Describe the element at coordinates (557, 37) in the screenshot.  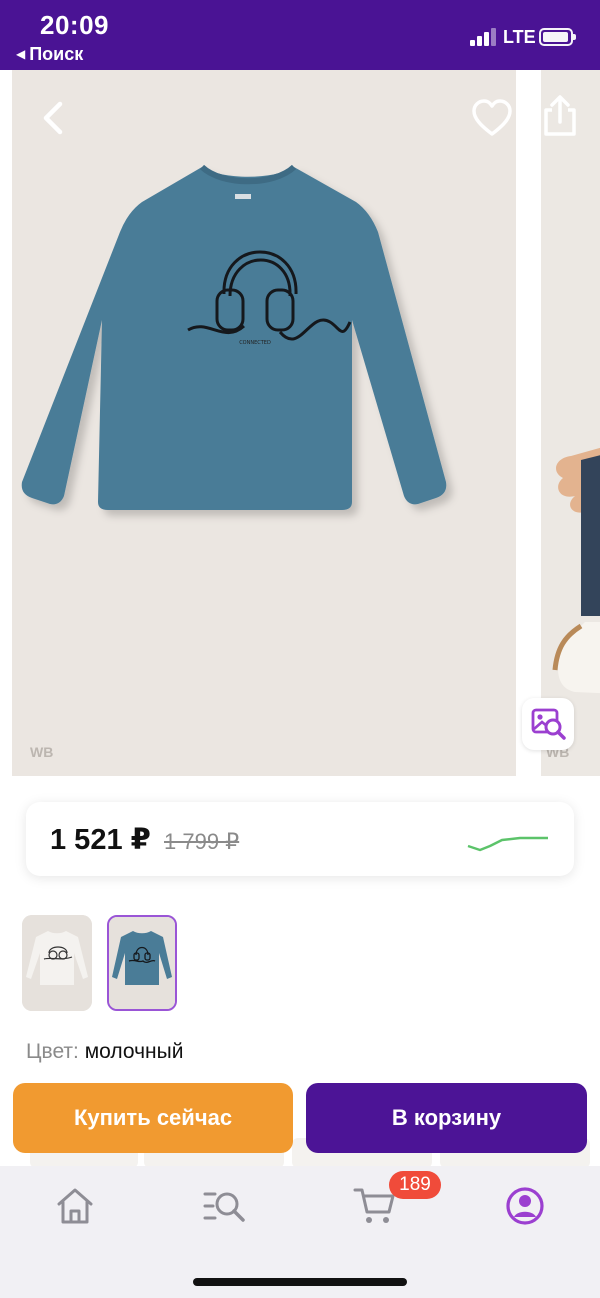
I see `battery-icon` at that location.